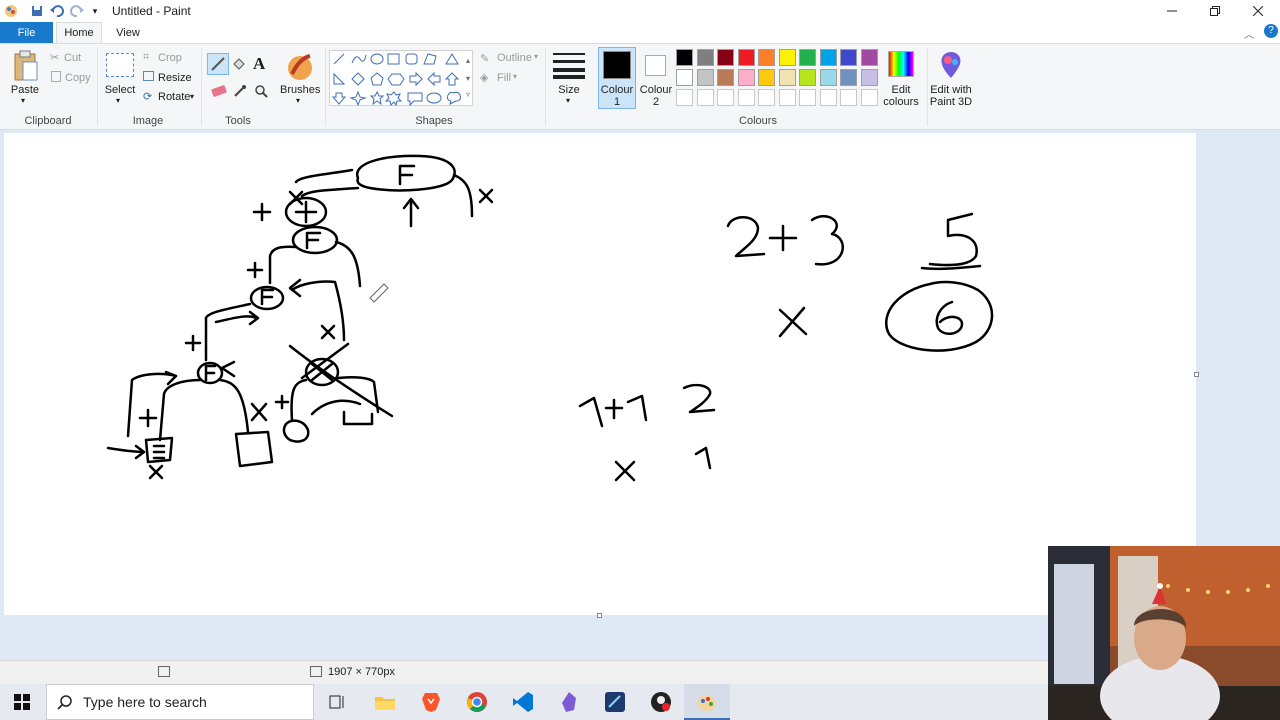  I want to click on webcam-overlay, so click(1164, 633).